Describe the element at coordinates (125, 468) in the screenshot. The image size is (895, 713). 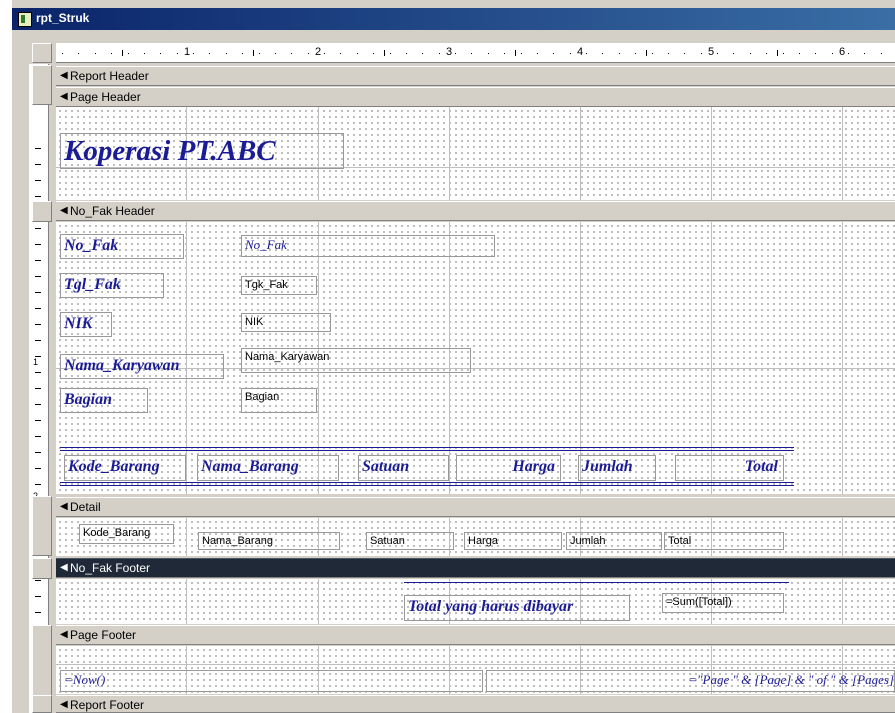
I see `column-kode-barang-label: Kode_Barang` at that location.